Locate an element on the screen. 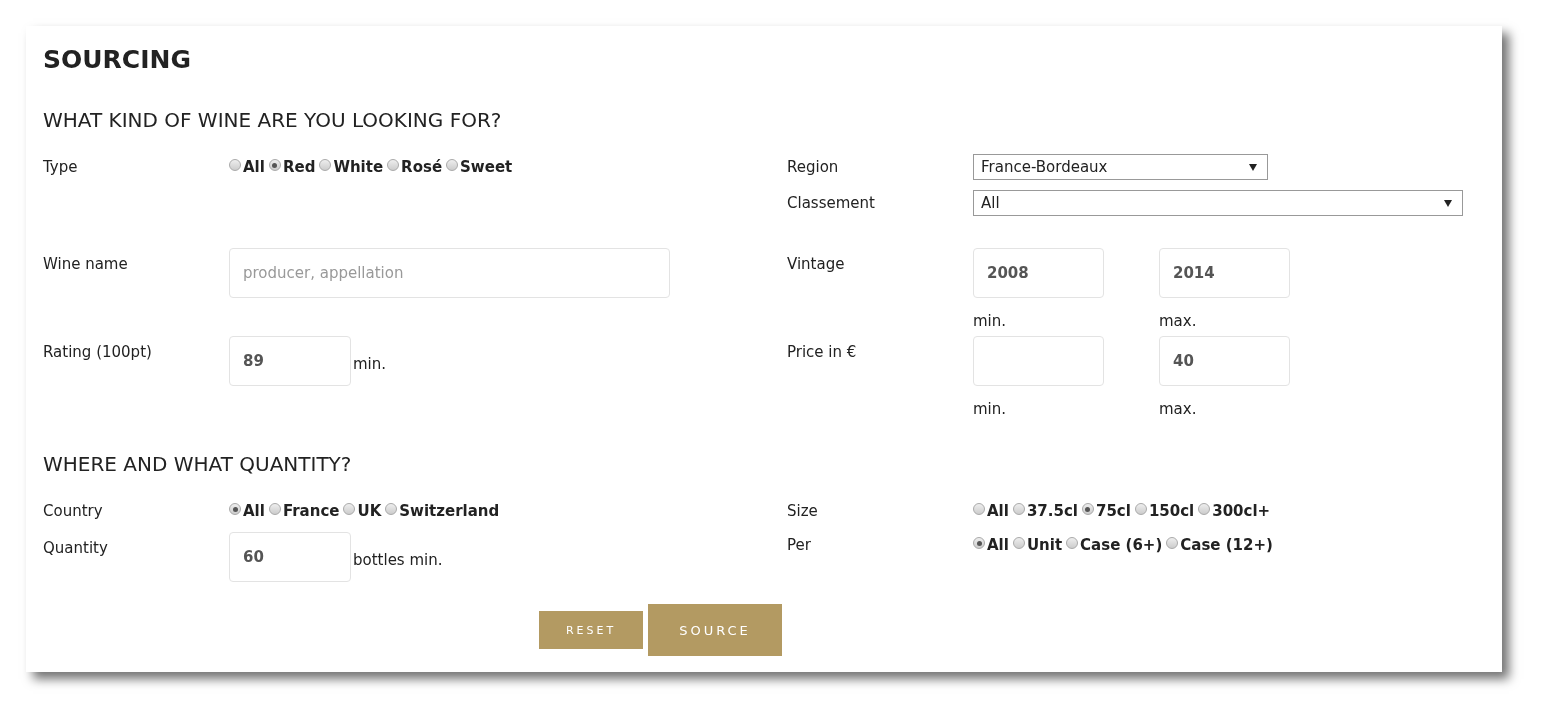 The image size is (1554, 724). input-field is located at coordinates (1038, 361).